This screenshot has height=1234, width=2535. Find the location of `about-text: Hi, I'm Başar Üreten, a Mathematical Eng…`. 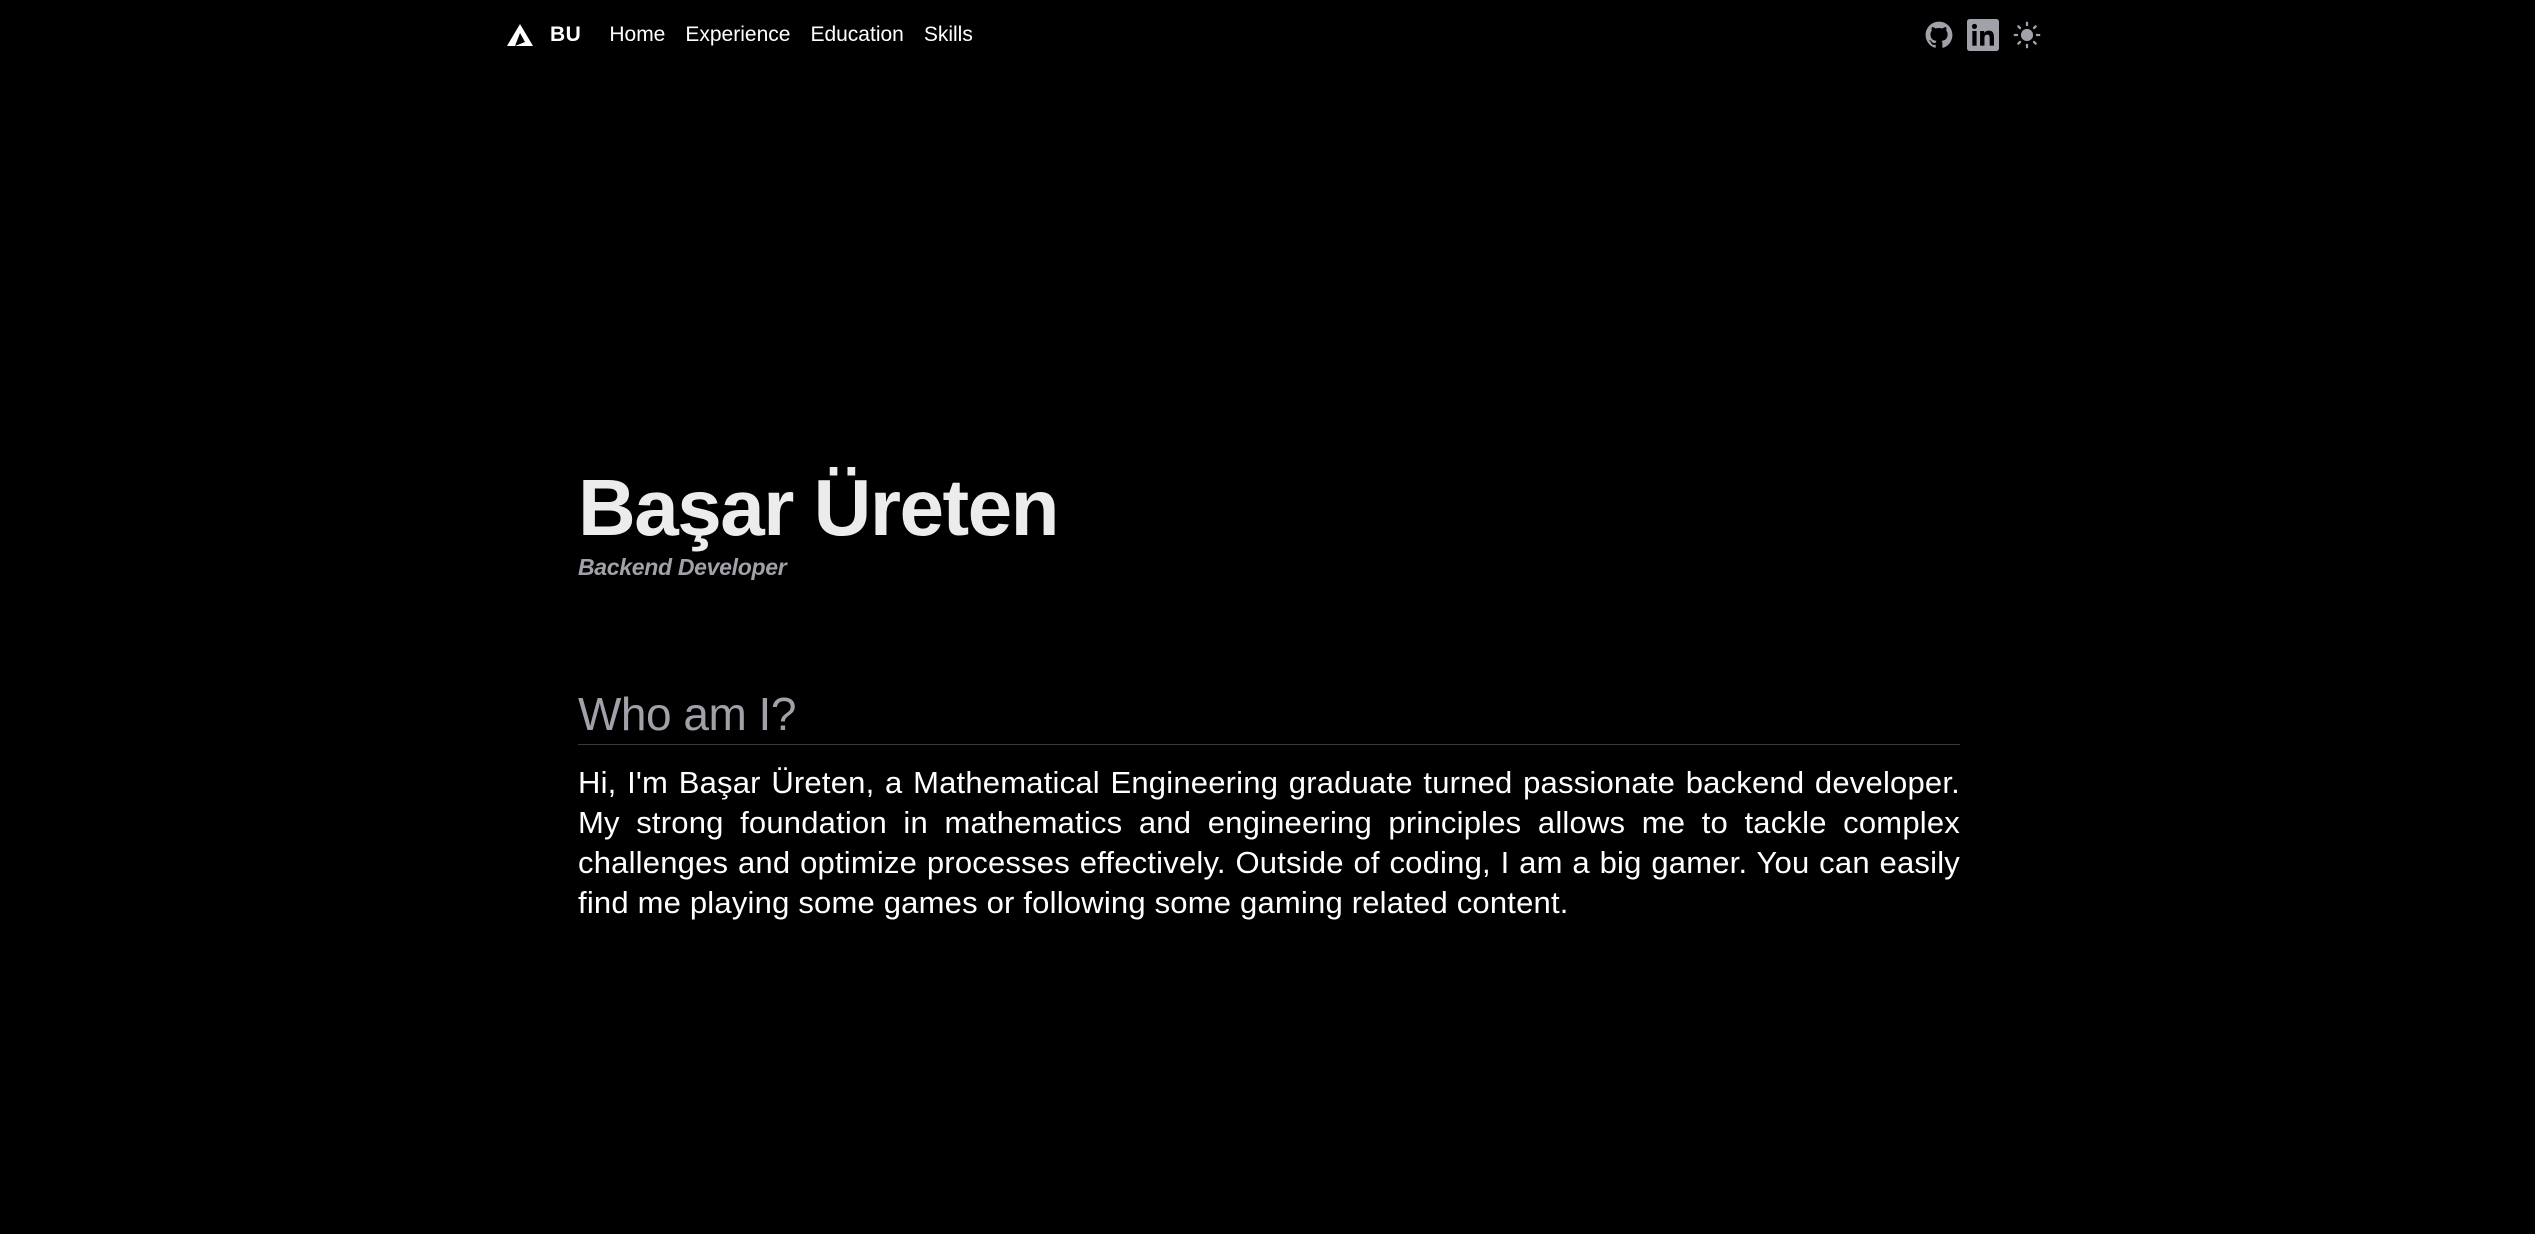

about-text: Hi, I'm Başar Üreten, a Mathematical Eng… is located at coordinates (1269, 842).